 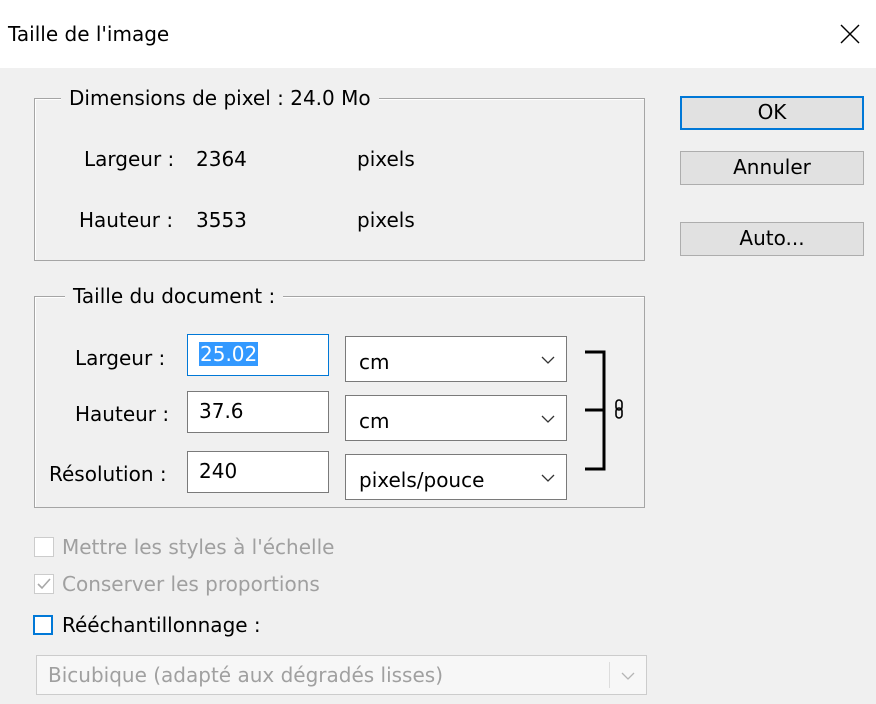 I want to click on cancel-button: Annuler, so click(x=772, y=168).